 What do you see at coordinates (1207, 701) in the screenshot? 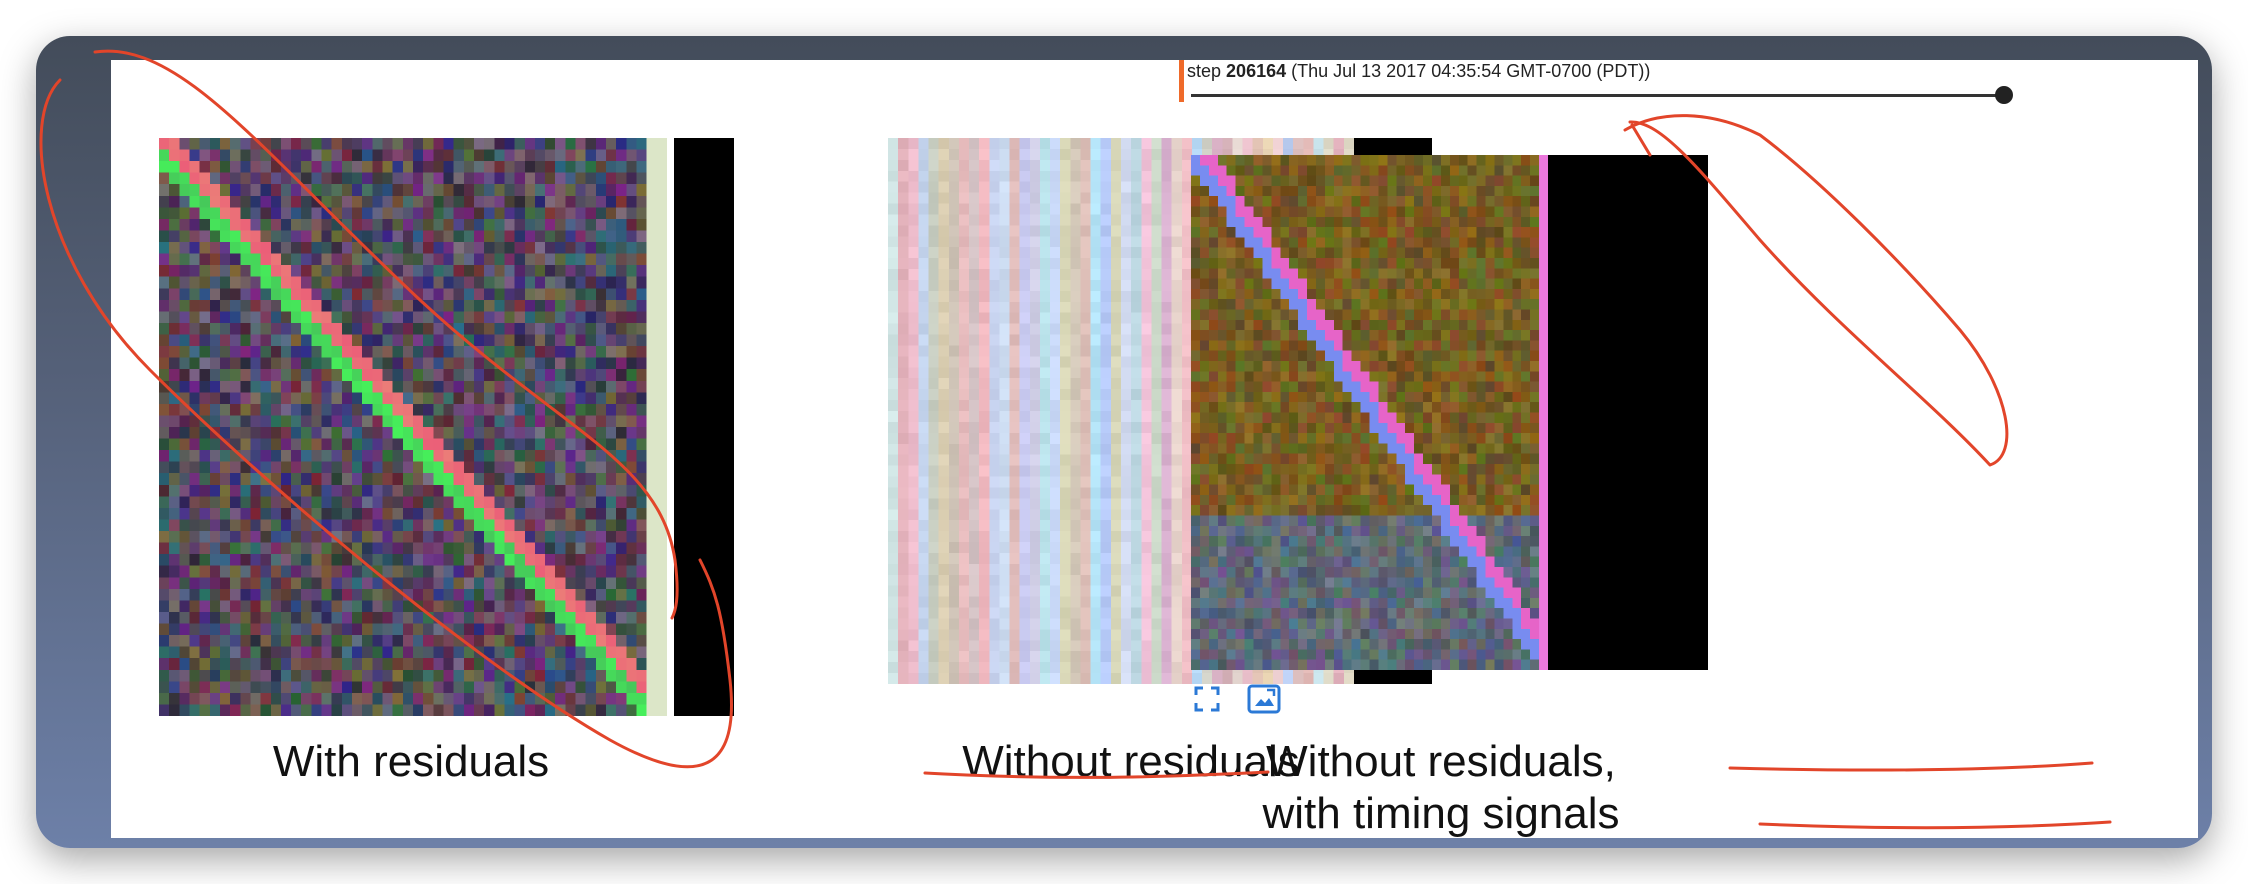
I see `fullscreen-icon` at bounding box center [1207, 701].